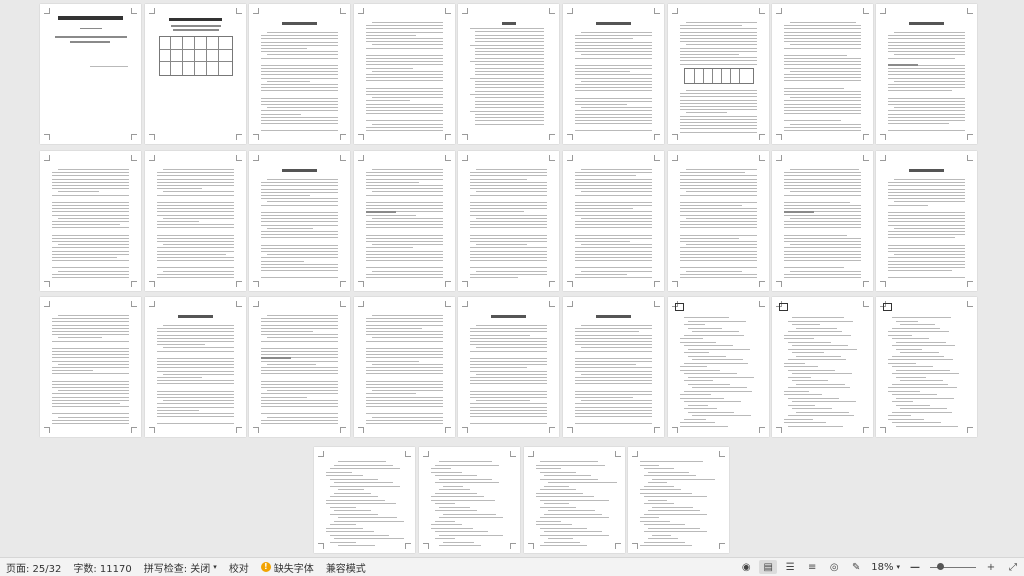 The width and height of the screenshot is (1024, 576). I want to click on list-icon: ☰, so click(790, 567).